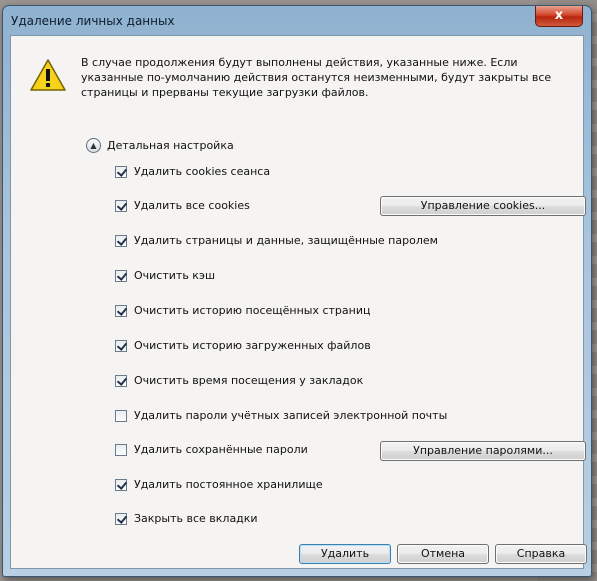 This screenshot has height=581, width=597. Describe the element at coordinates (228, 484) in the screenshot. I see `option-label: Удалить постоянное хранилище` at that location.